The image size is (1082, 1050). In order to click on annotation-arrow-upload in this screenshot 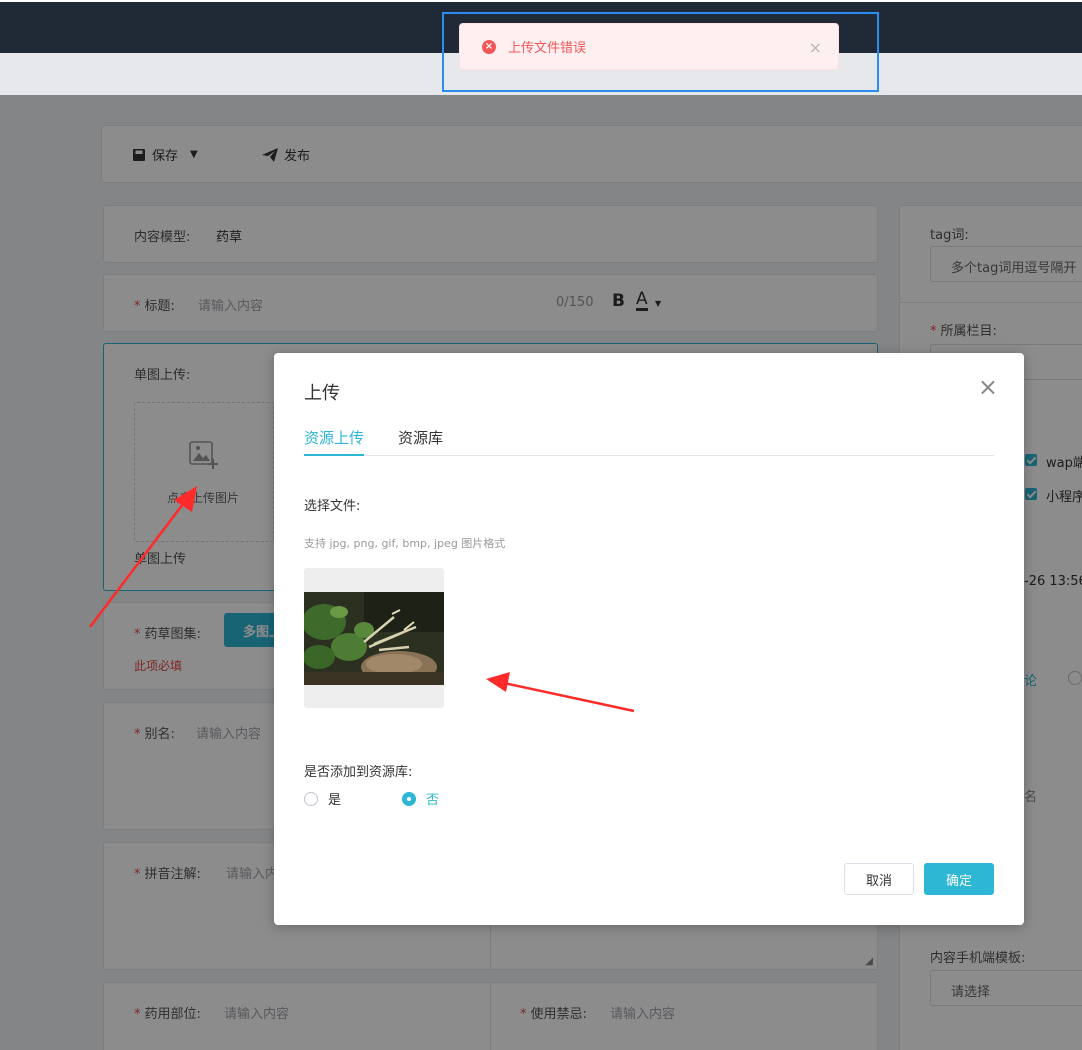, I will do `click(143, 557)`.